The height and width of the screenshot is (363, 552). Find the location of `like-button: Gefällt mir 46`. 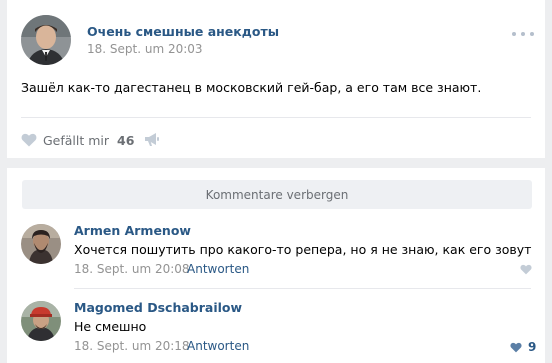

like-button: Gefällt mir 46 is located at coordinates (77, 140).